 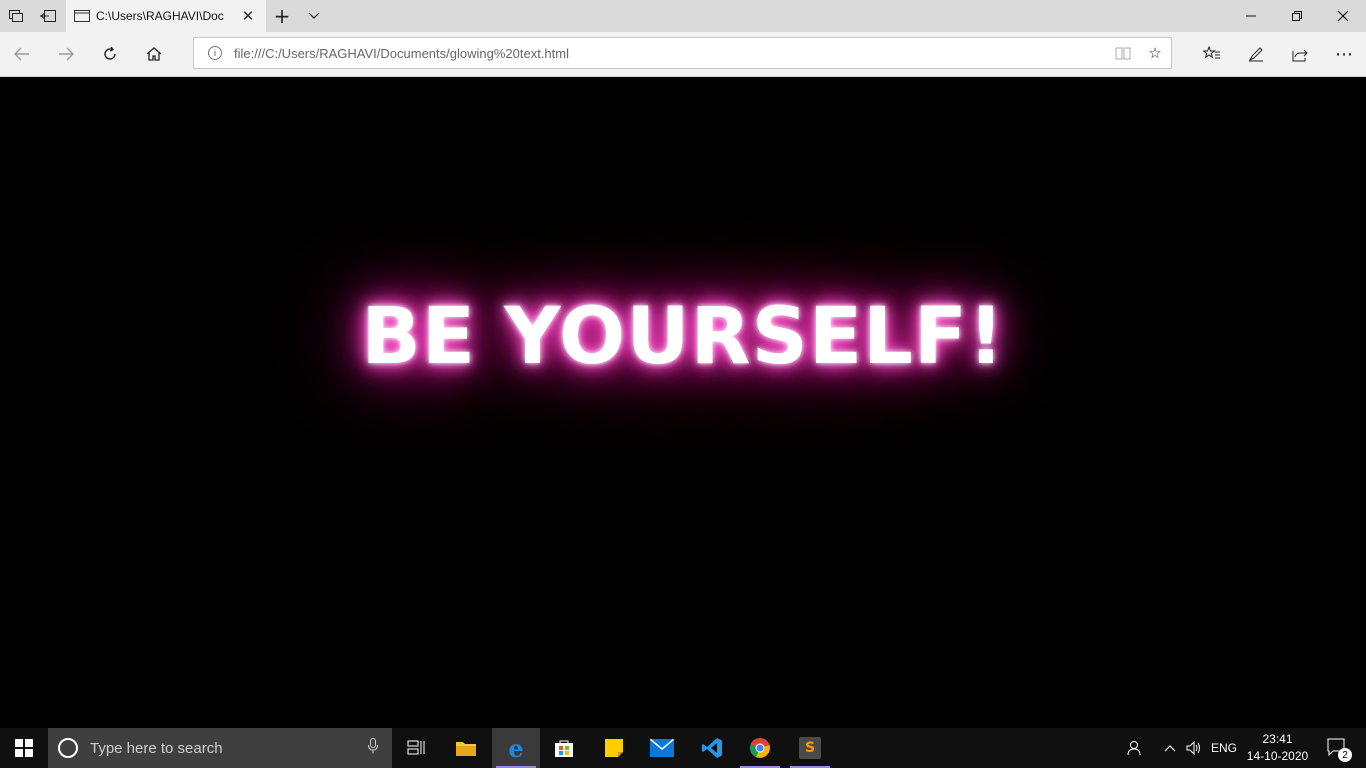 What do you see at coordinates (1345, 755) in the screenshot?
I see `notification-count-badge: 2` at bounding box center [1345, 755].